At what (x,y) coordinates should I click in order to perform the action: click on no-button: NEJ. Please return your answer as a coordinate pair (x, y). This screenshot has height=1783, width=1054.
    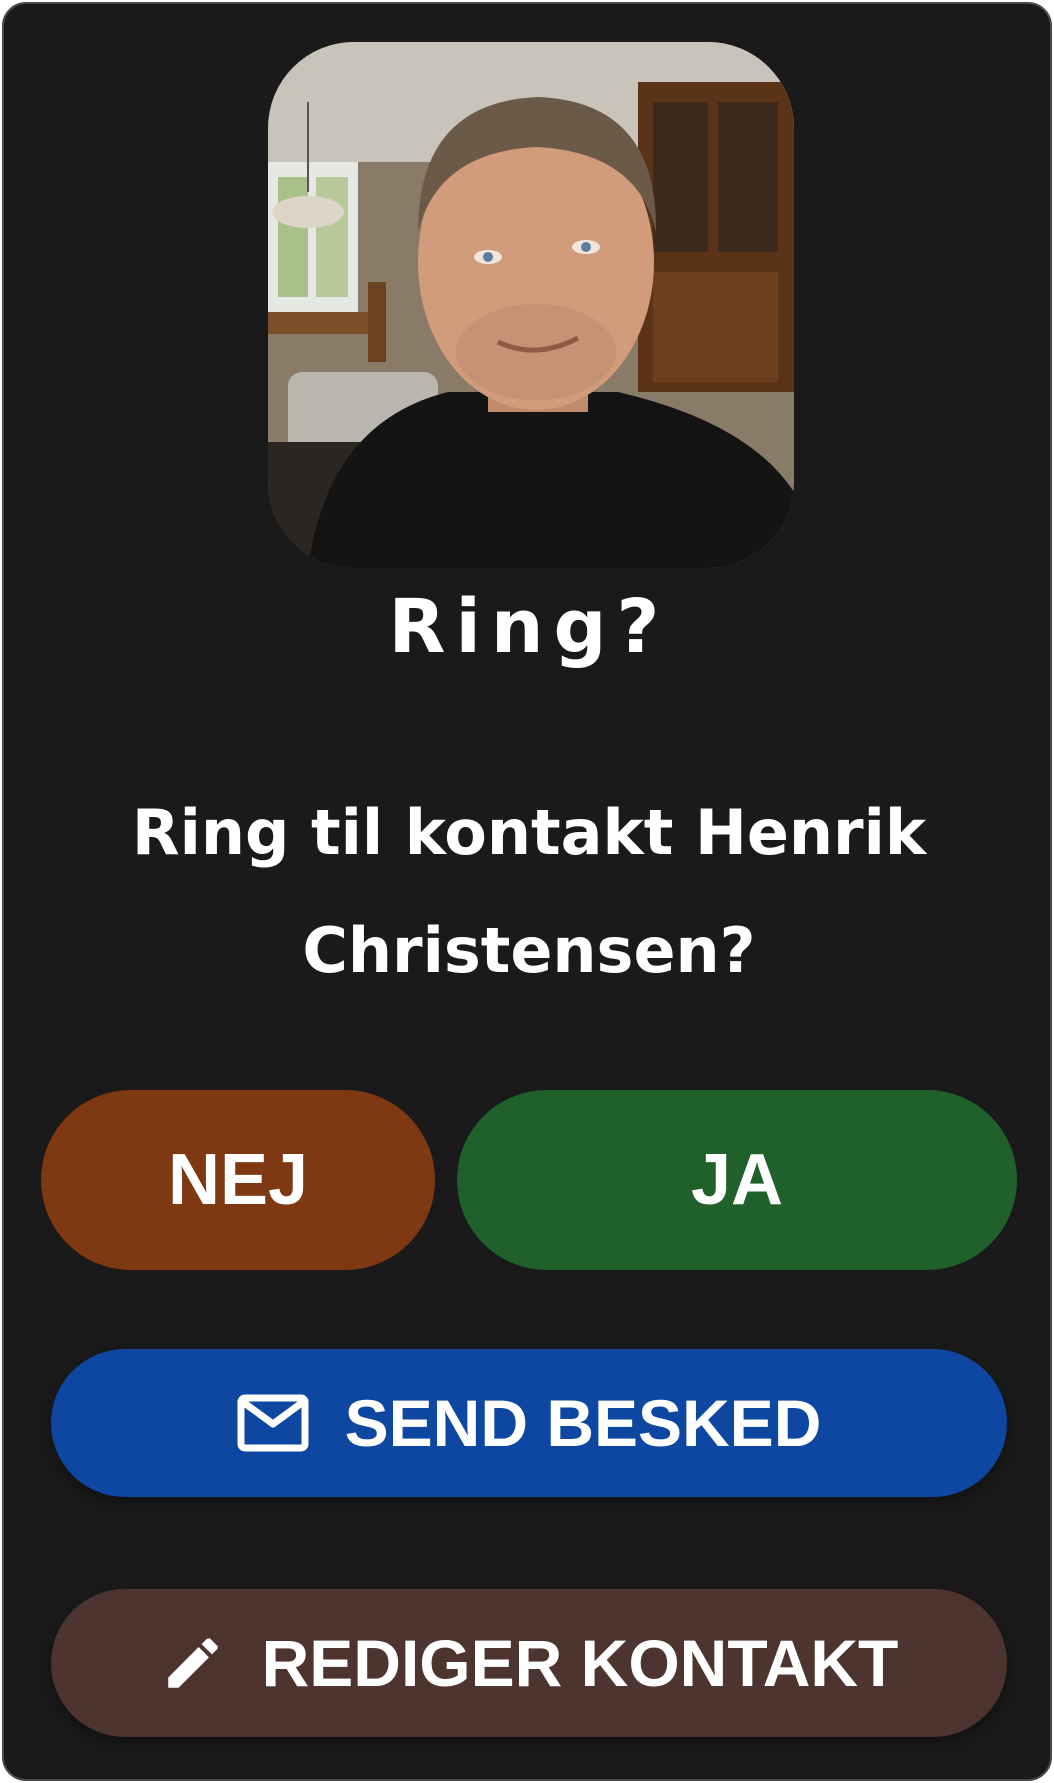
    Looking at the image, I should click on (238, 1180).